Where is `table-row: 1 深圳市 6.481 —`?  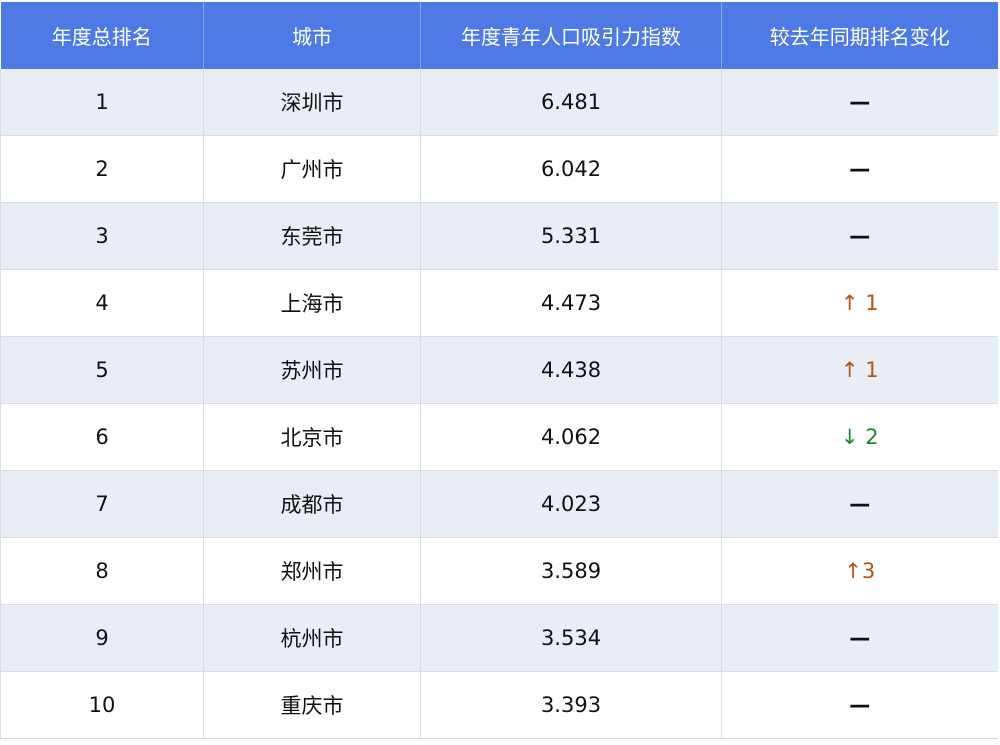
table-row: 1 深圳市 6.481 — is located at coordinates (499, 102).